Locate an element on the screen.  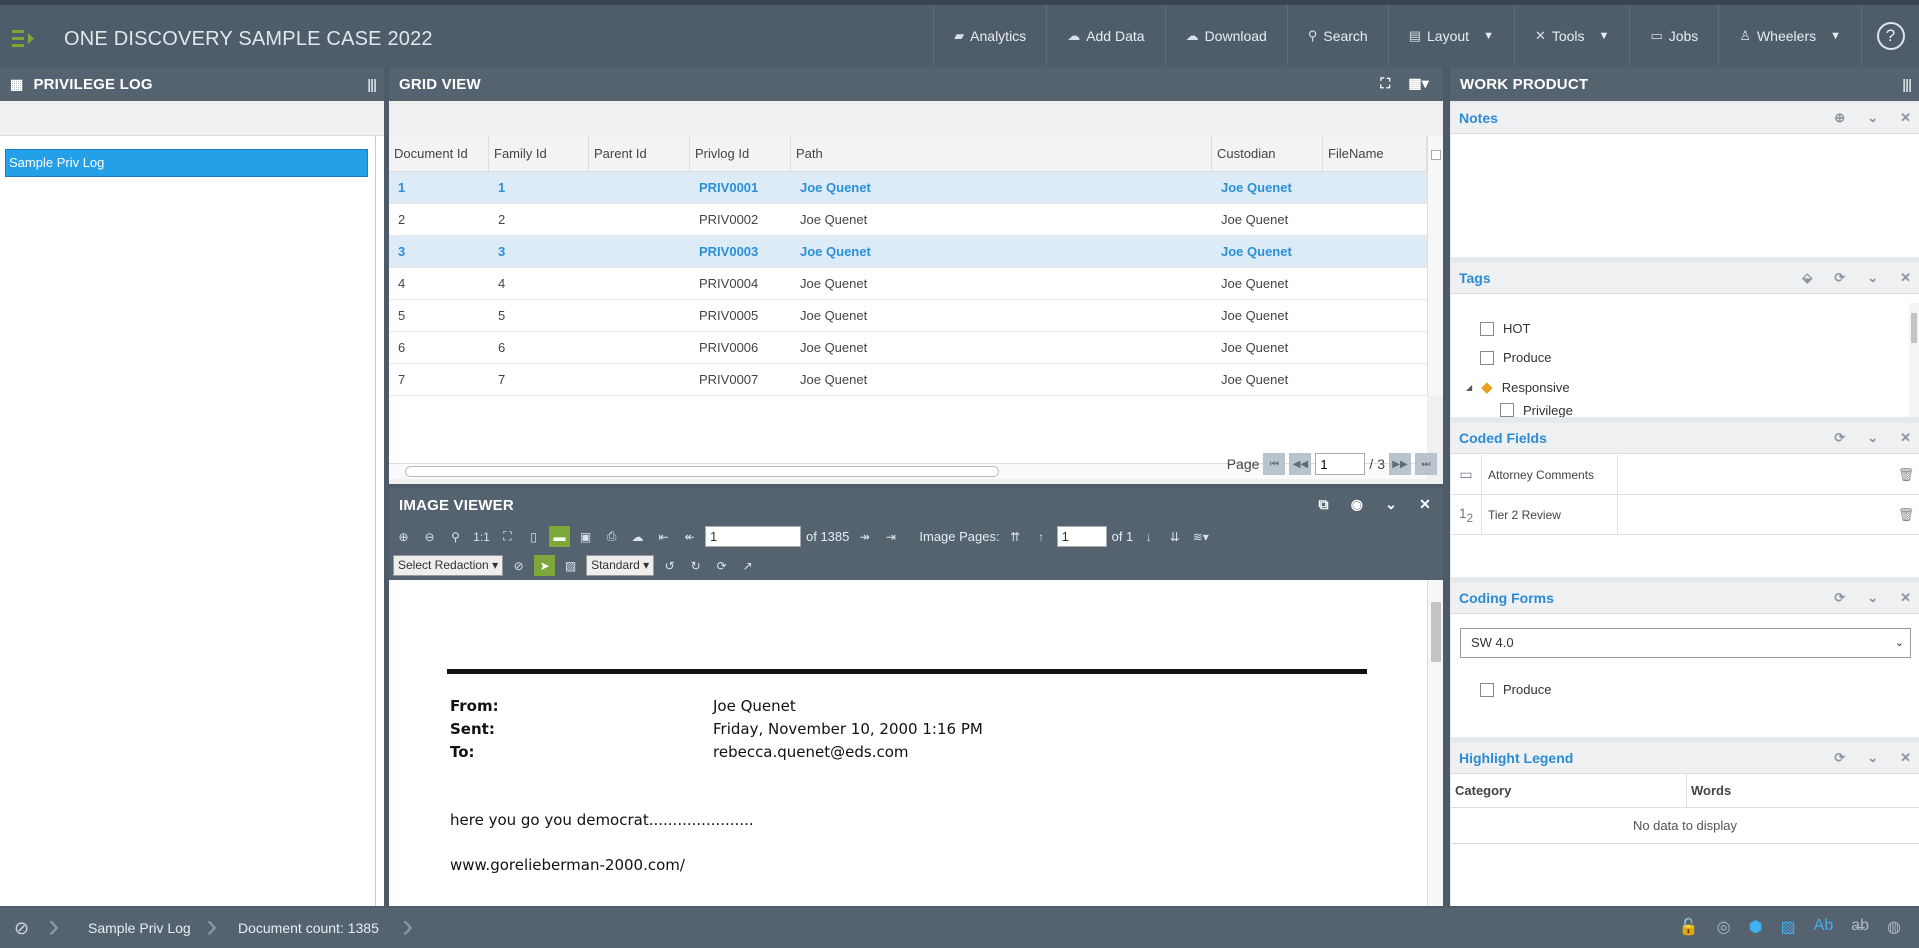
reset-icon: ↗ is located at coordinates (747, 565).